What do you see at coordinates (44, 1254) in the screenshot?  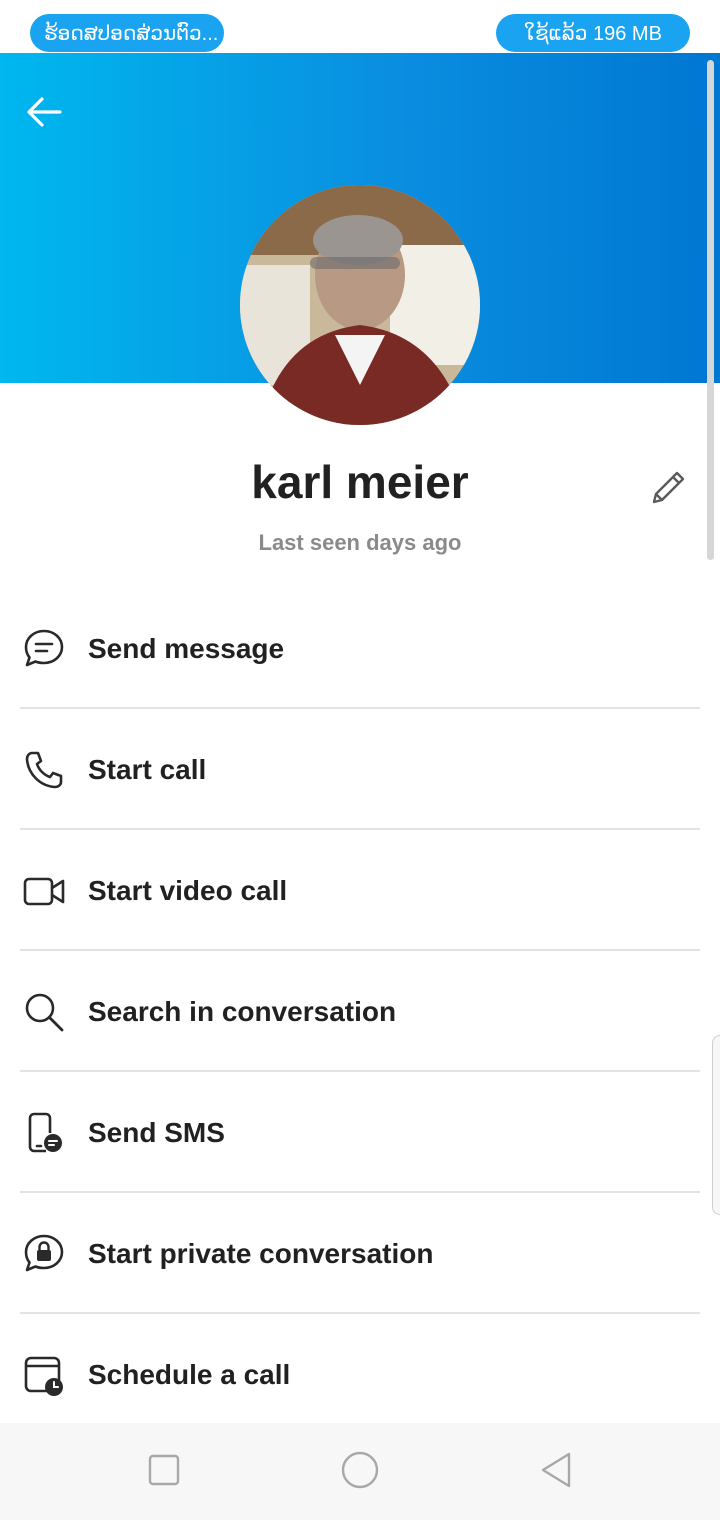 I see `lock-bubble-icon` at bounding box center [44, 1254].